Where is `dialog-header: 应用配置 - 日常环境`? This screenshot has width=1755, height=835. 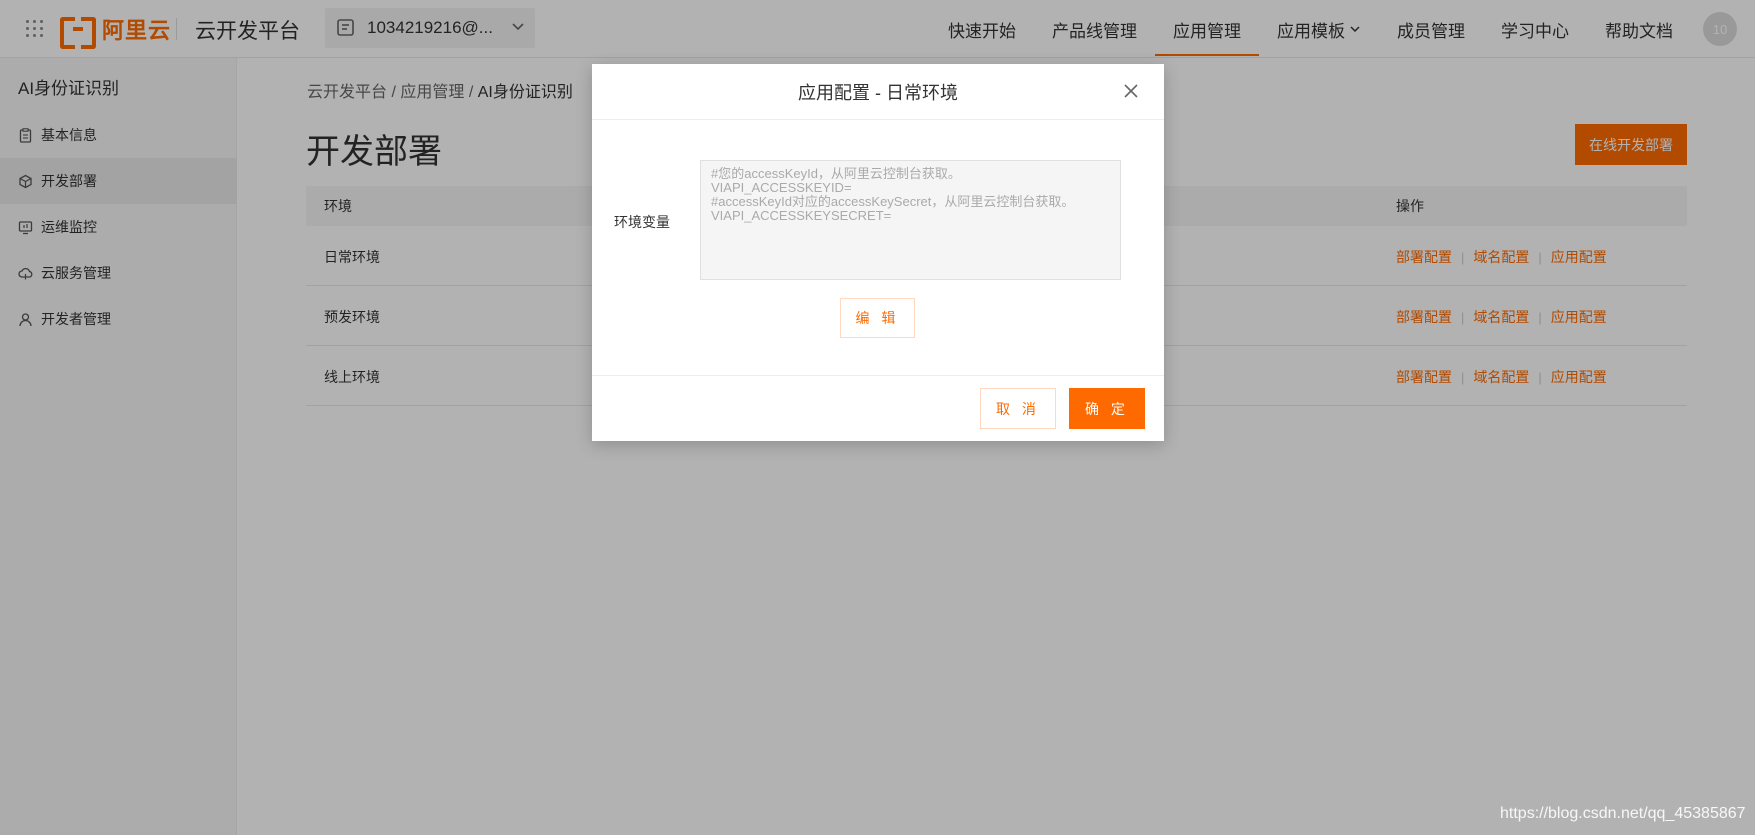
dialog-header: 应用配置 - 日常环境 is located at coordinates (878, 92).